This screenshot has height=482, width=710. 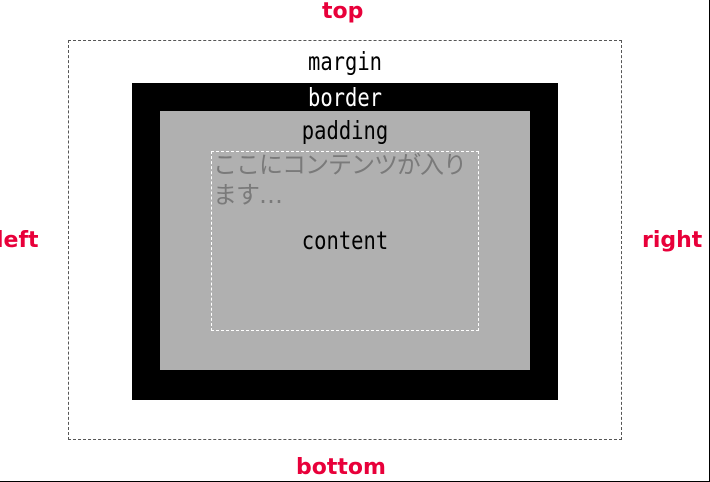 I want to click on border-label: border, so click(x=345, y=97).